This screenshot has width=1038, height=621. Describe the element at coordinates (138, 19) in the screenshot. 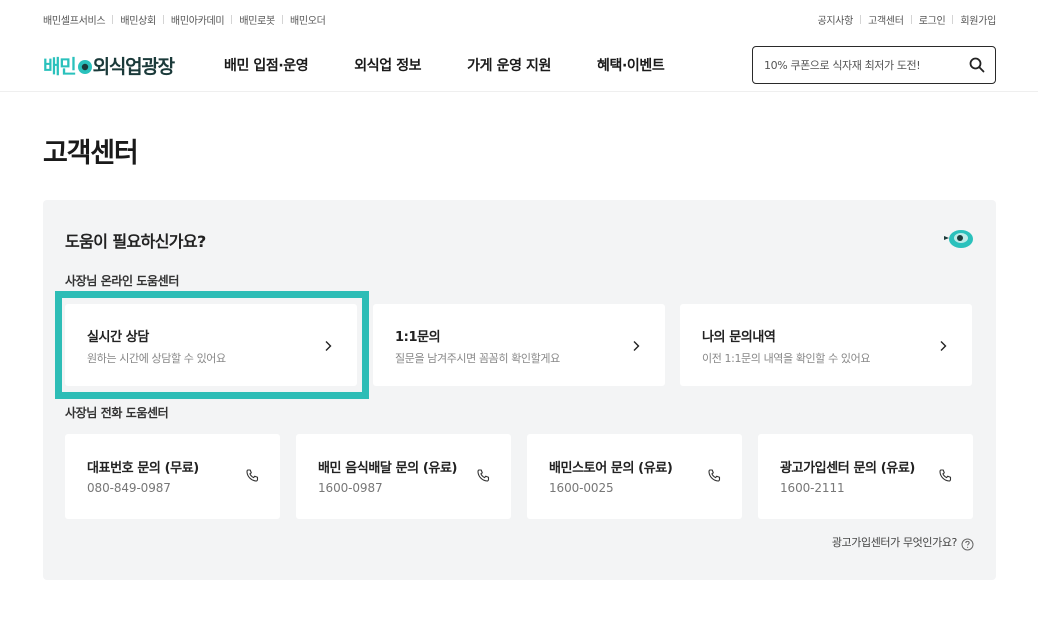

I see `util-link-sangheo: 배민상회` at that location.